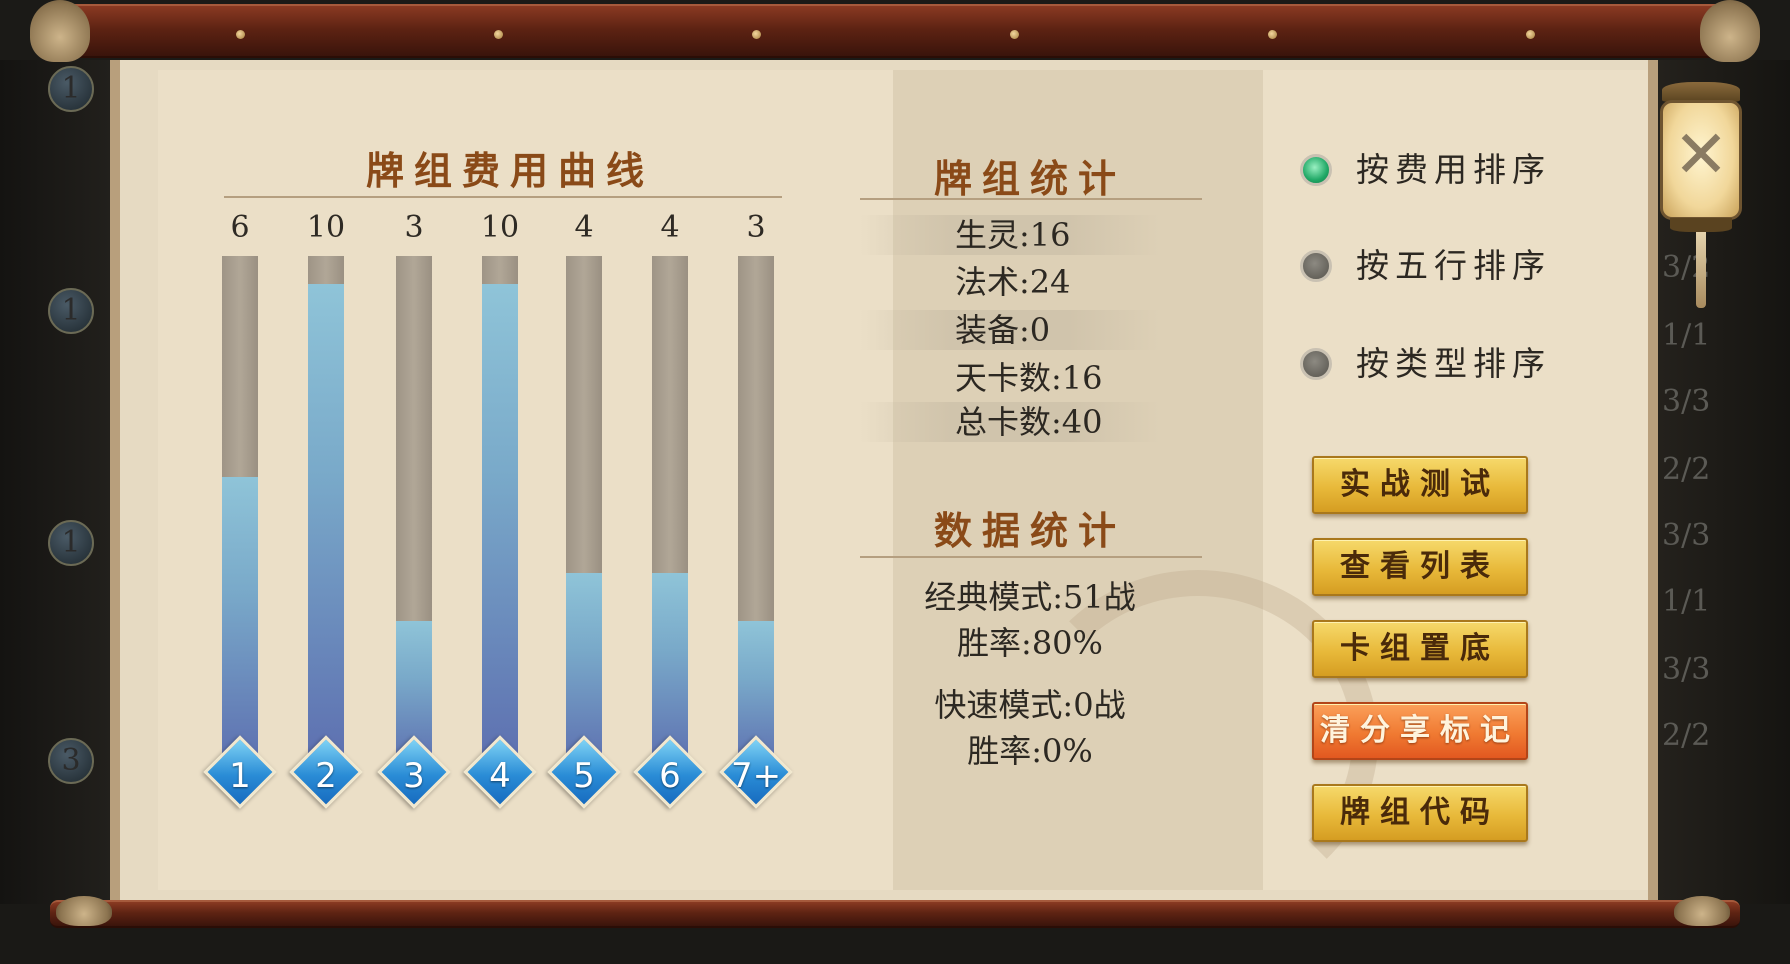  Describe the element at coordinates (1029, 530) in the screenshot. I see `data-stats-title: 数据统计` at that location.